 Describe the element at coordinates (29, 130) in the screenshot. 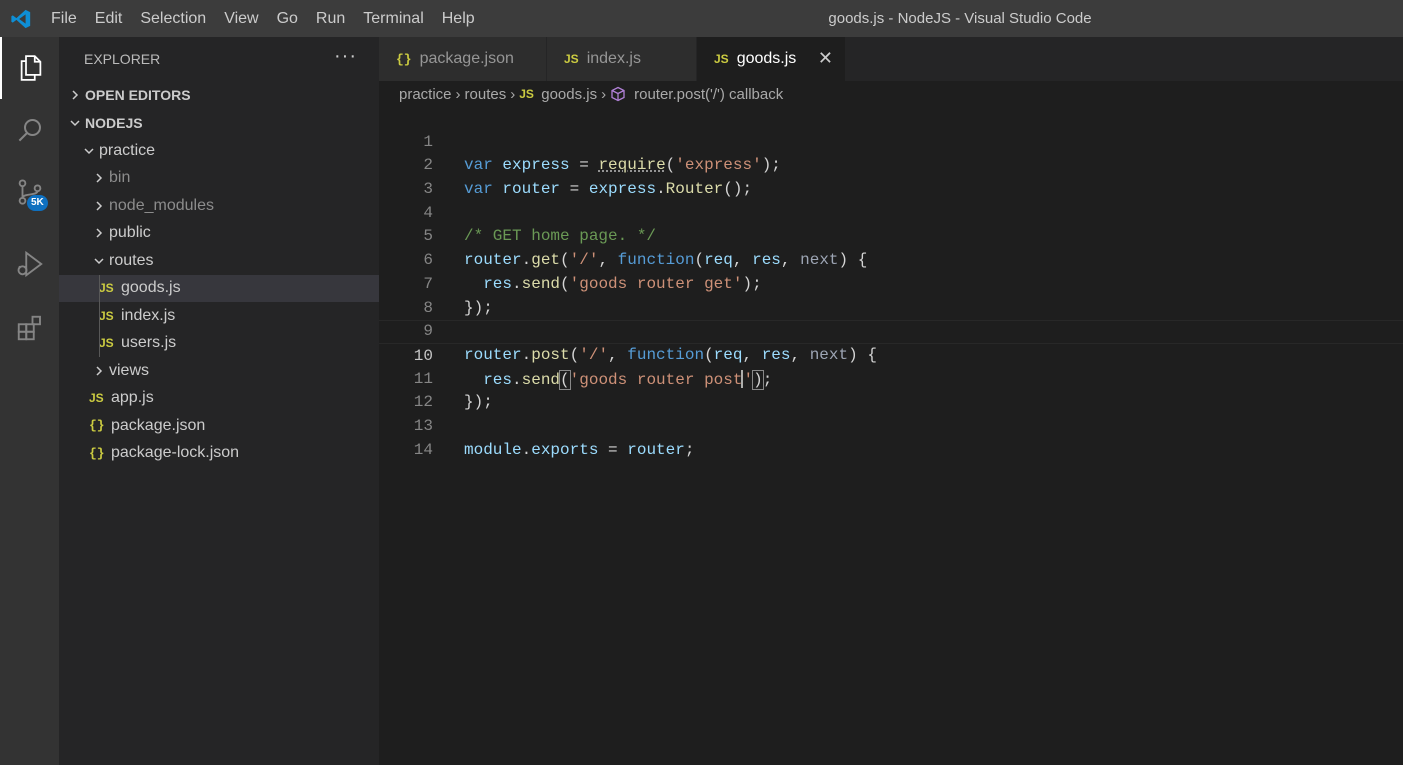

I see `search-icon` at that location.